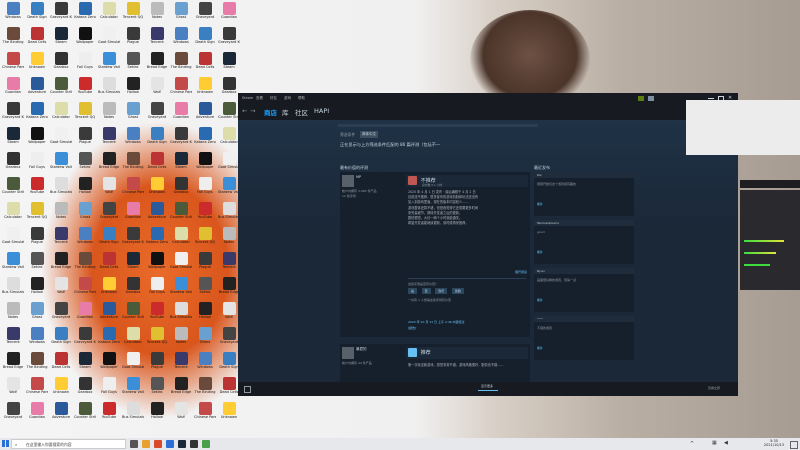  What do you see at coordinates (170, 444) in the screenshot?
I see `edge-icon` at bounding box center [170, 444].